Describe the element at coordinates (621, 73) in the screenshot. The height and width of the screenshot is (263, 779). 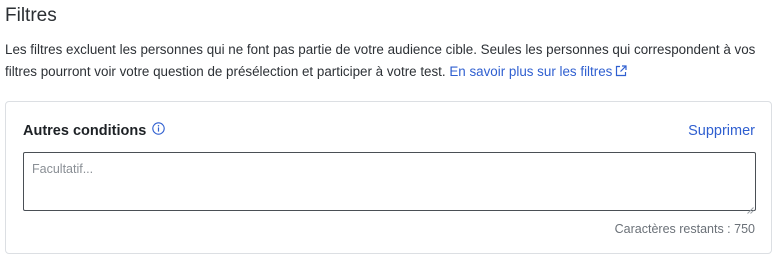
I see `external-link-icon` at that location.